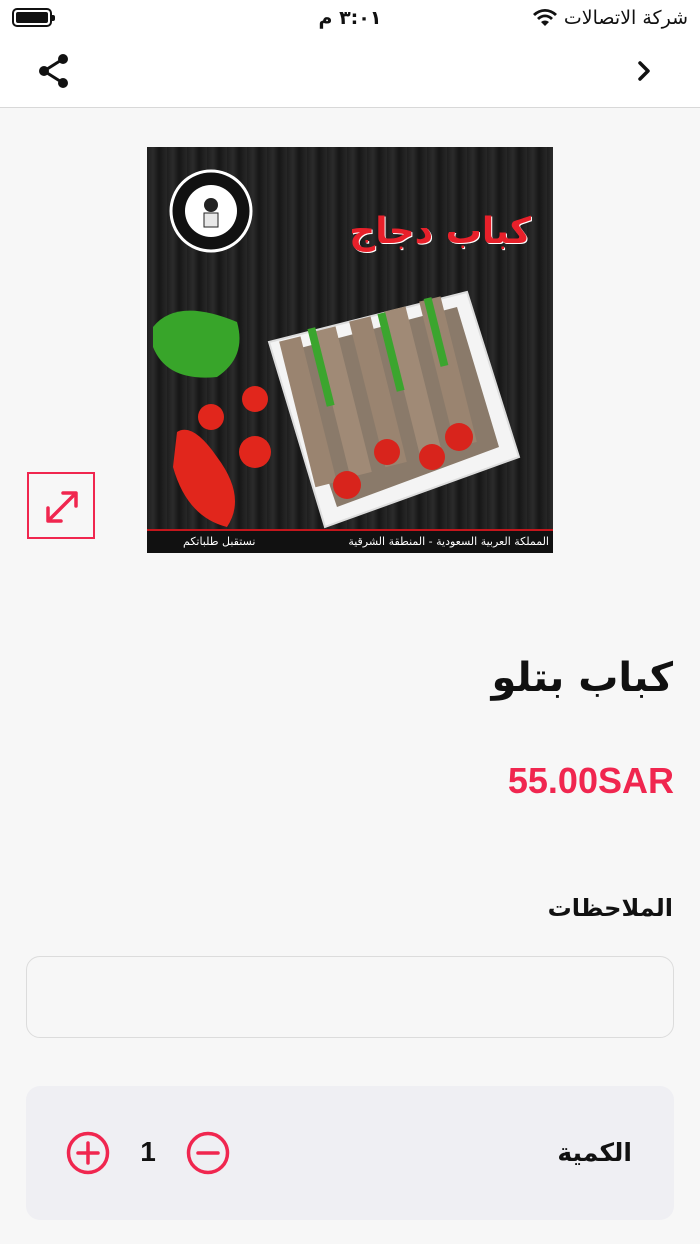 The image size is (700, 1244). Describe the element at coordinates (644, 71) in the screenshot. I see `chevron-right-icon` at that location.